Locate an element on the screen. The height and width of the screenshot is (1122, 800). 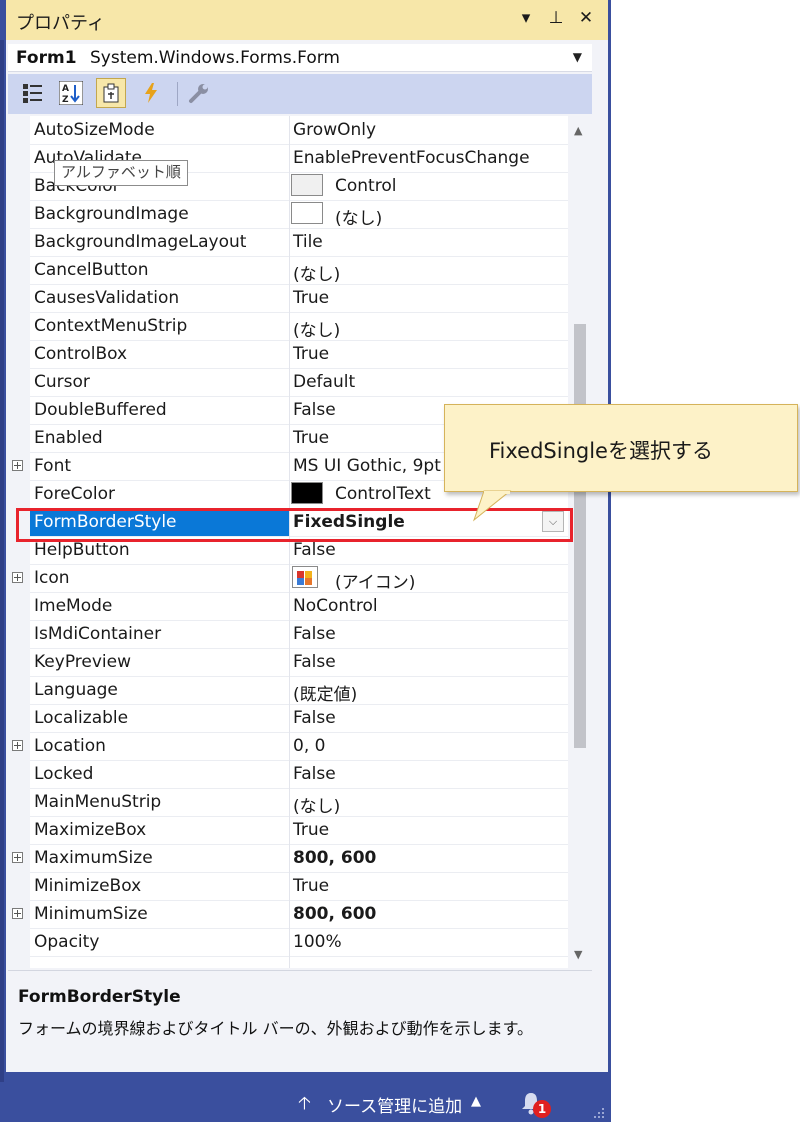
callout-text: FixedSingleを選択する is located at coordinates (601, 451).